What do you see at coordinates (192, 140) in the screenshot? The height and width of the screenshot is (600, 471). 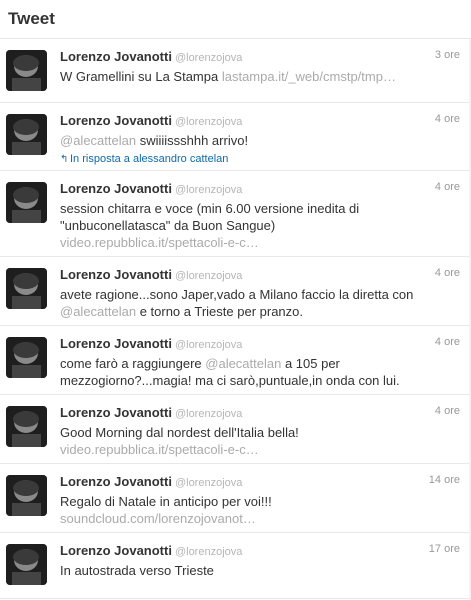 I see `tweet-text-part: swiiiissshhh arrivo!` at bounding box center [192, 140].